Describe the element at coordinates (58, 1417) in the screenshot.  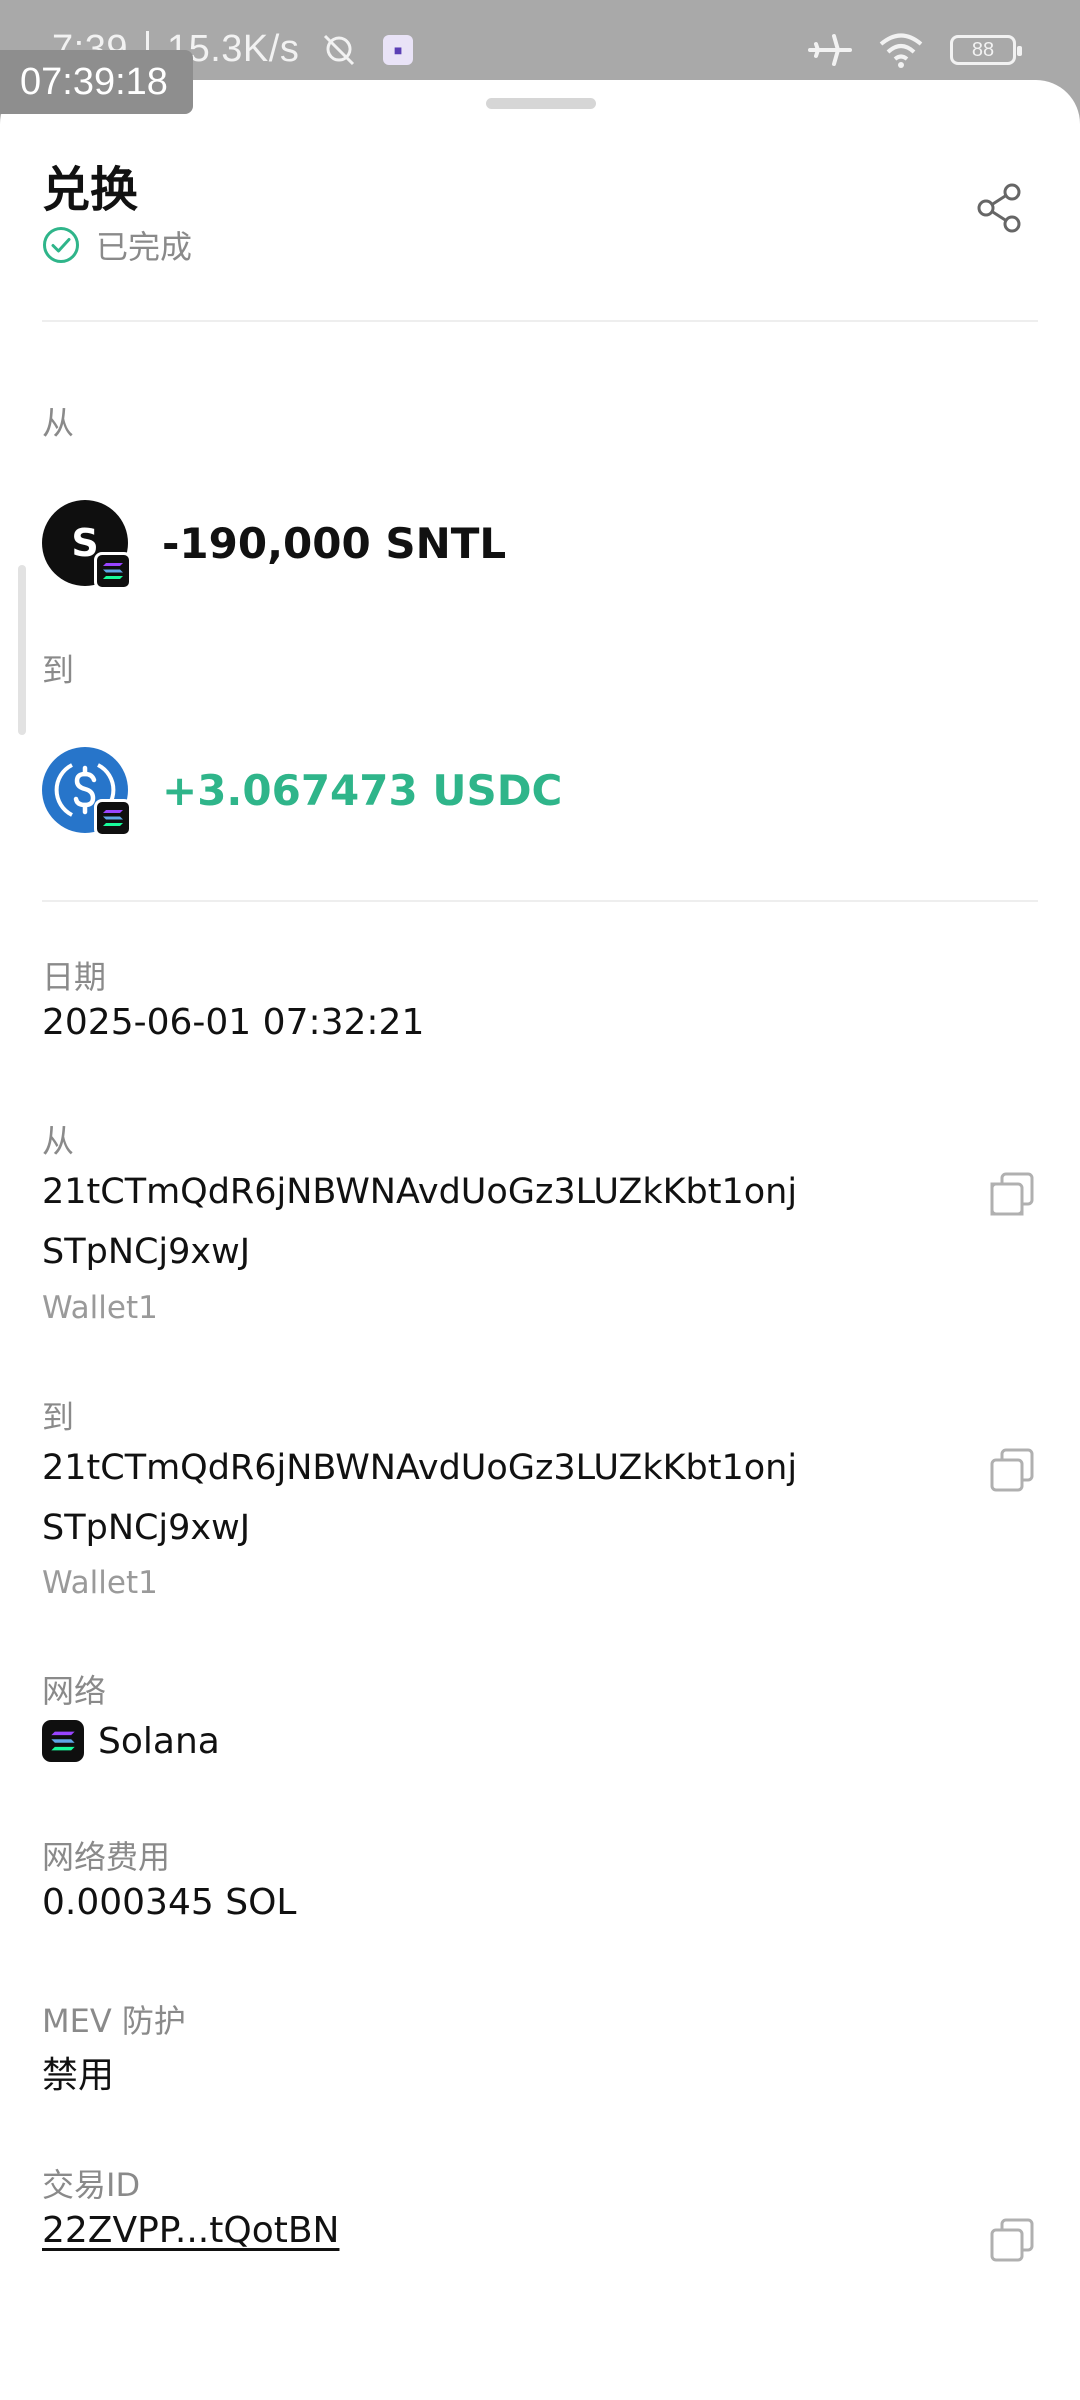
I see `to-address-label: 到` at that location.